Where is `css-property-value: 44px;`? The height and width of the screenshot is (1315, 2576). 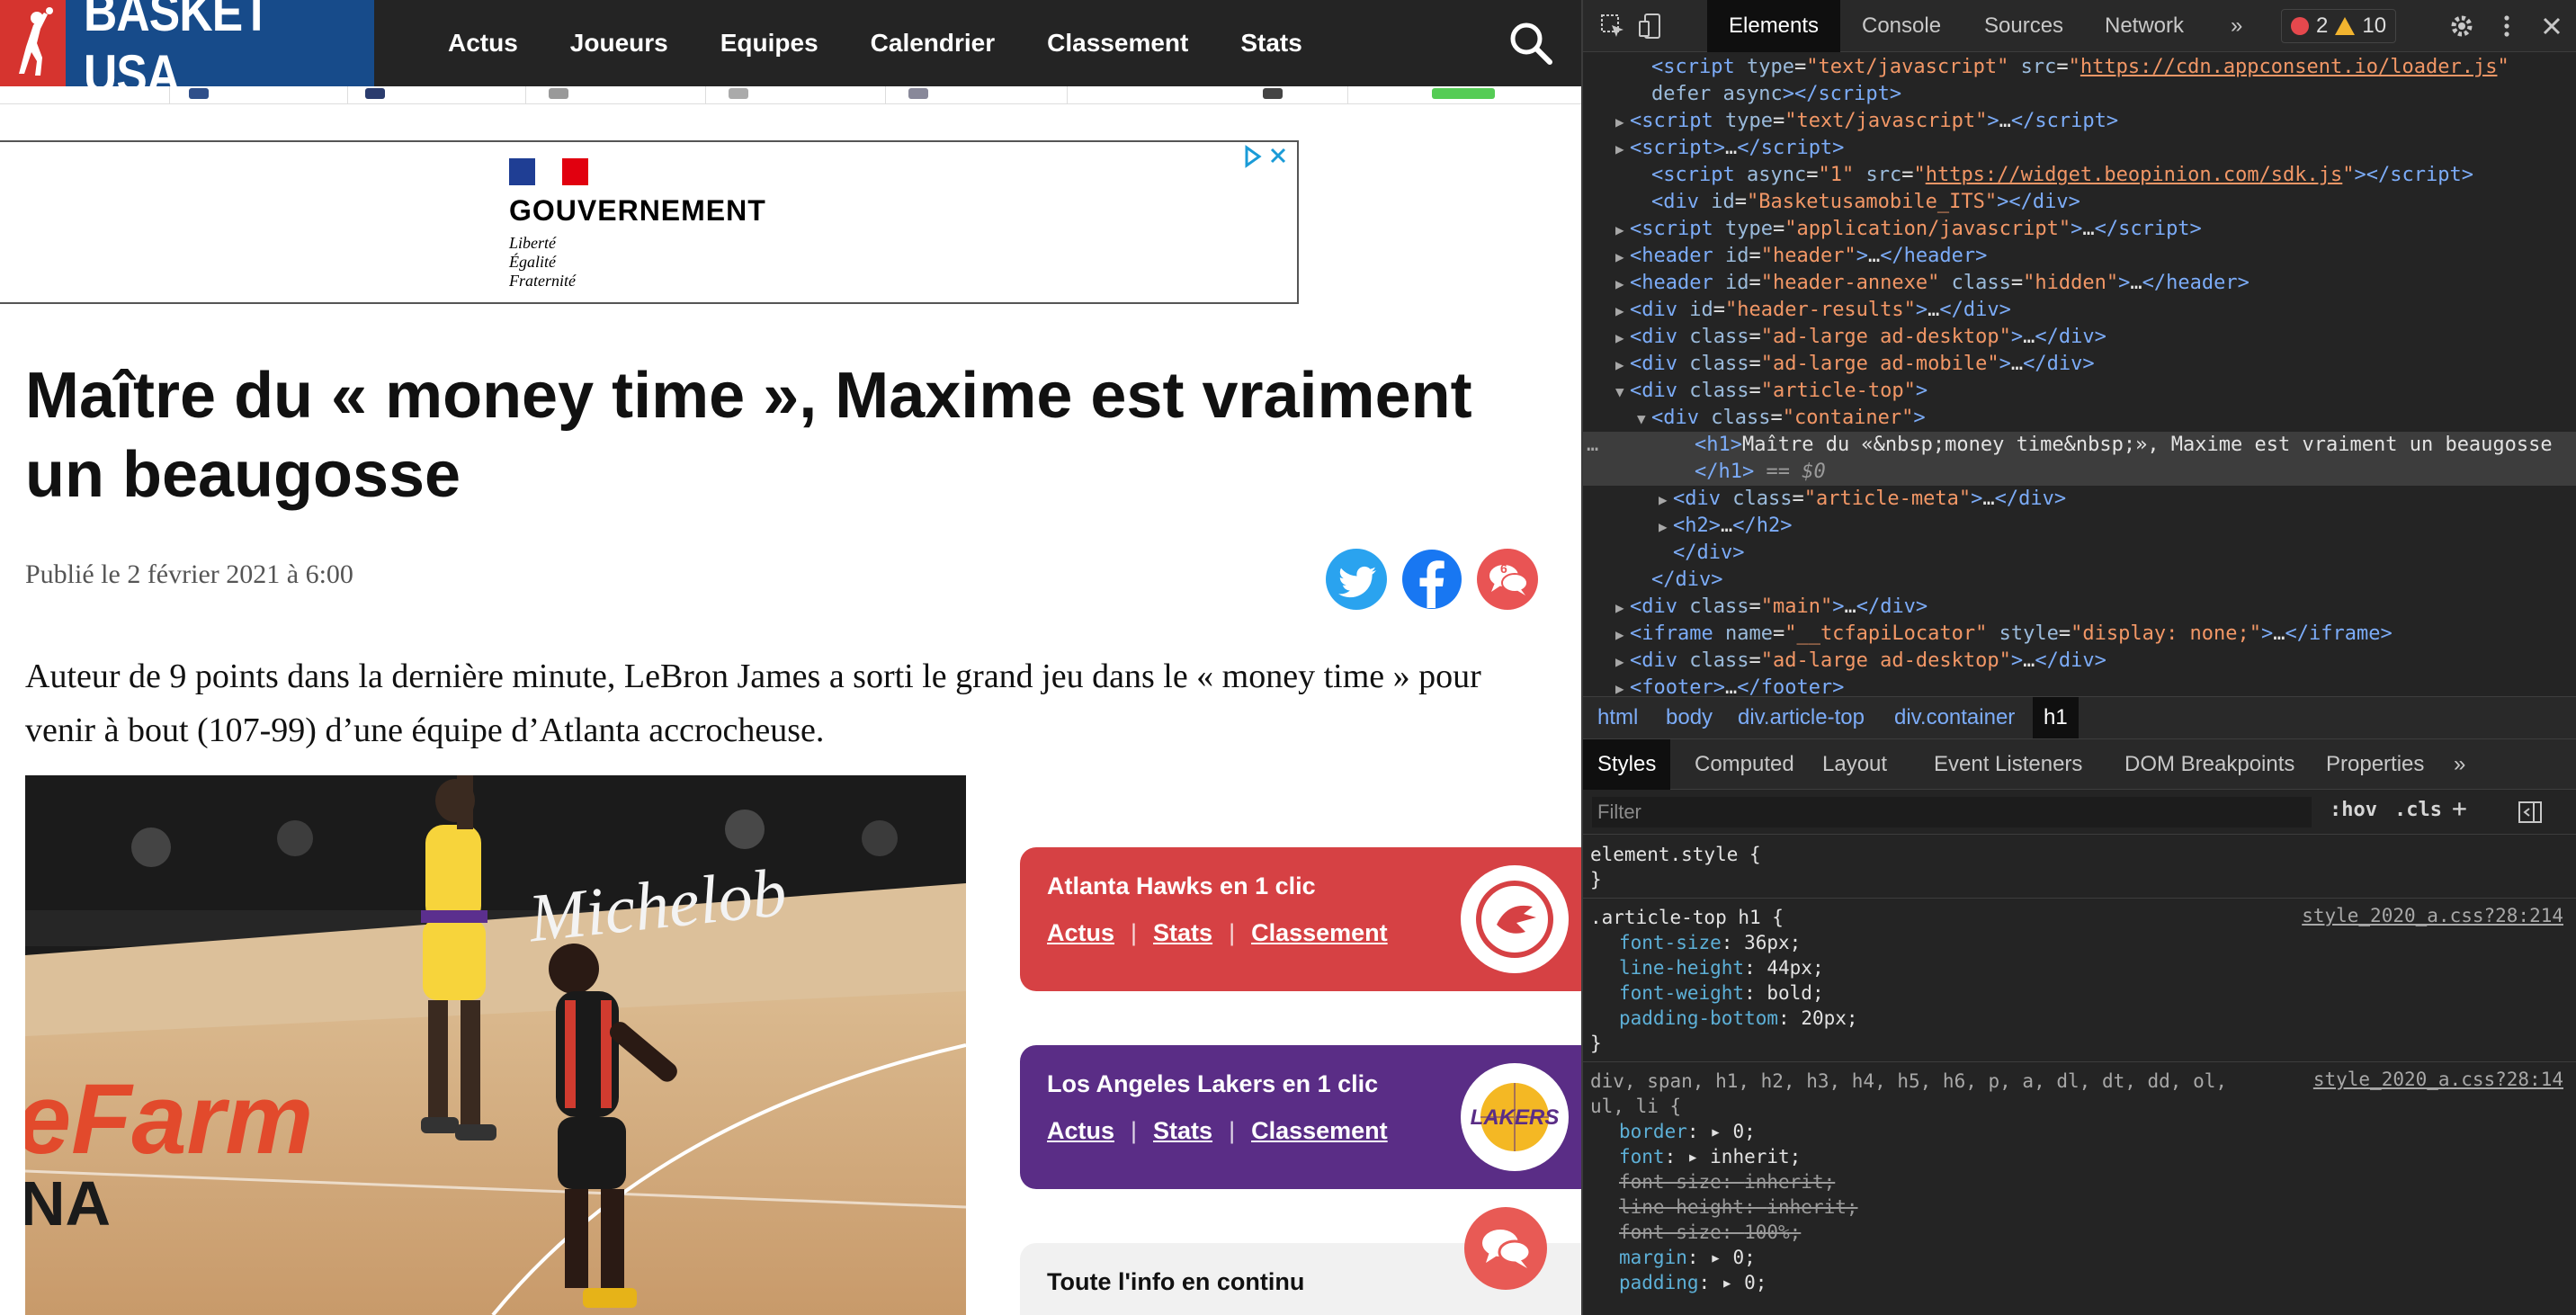 css-property-value: 44px; is located at coordinates (1795, 968).